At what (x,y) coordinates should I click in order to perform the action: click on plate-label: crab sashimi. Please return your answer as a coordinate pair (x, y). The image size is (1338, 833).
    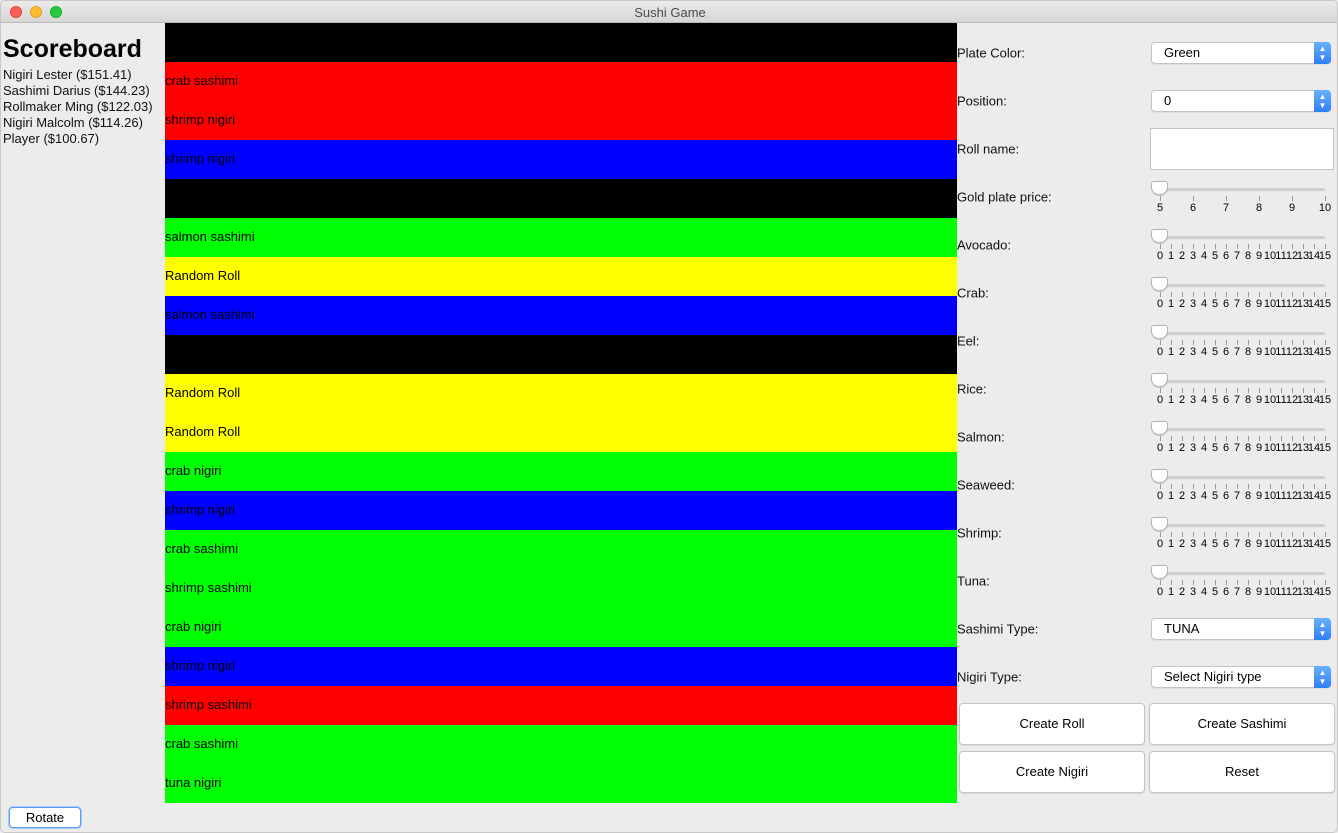
    Looking at the image, I should click on (201, 548).